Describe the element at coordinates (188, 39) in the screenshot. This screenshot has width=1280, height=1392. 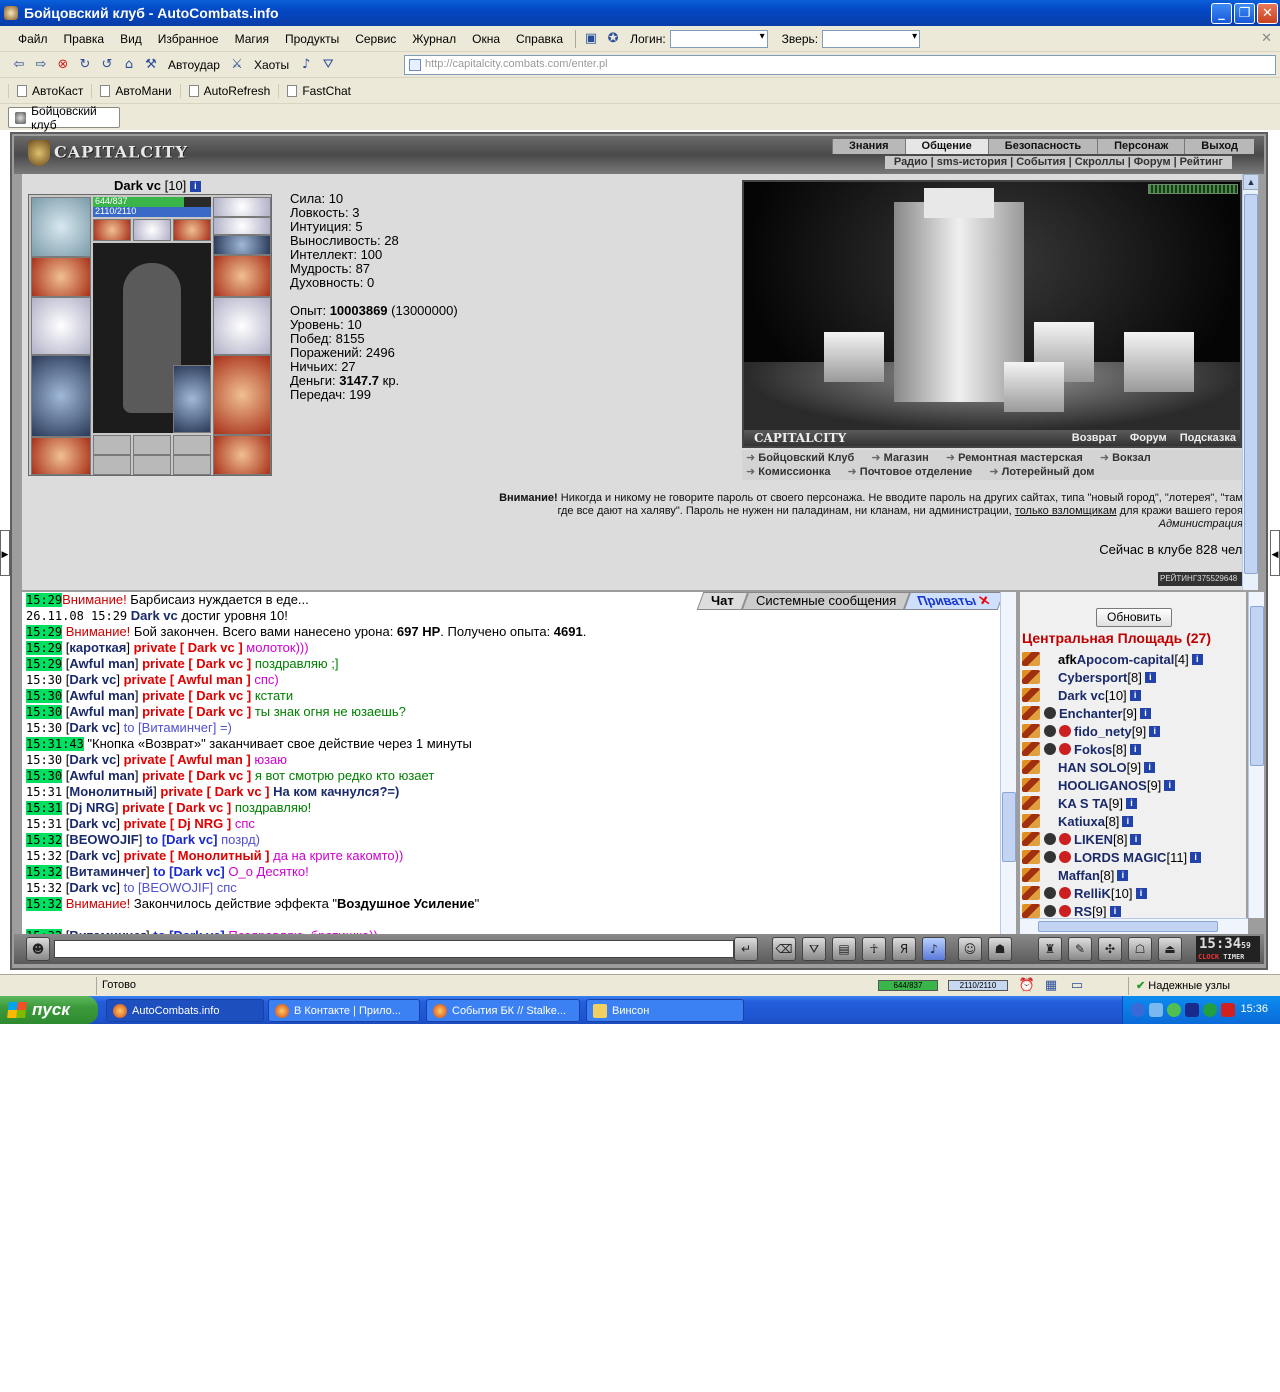
I see `menu-favorites: Избранное` at that location.